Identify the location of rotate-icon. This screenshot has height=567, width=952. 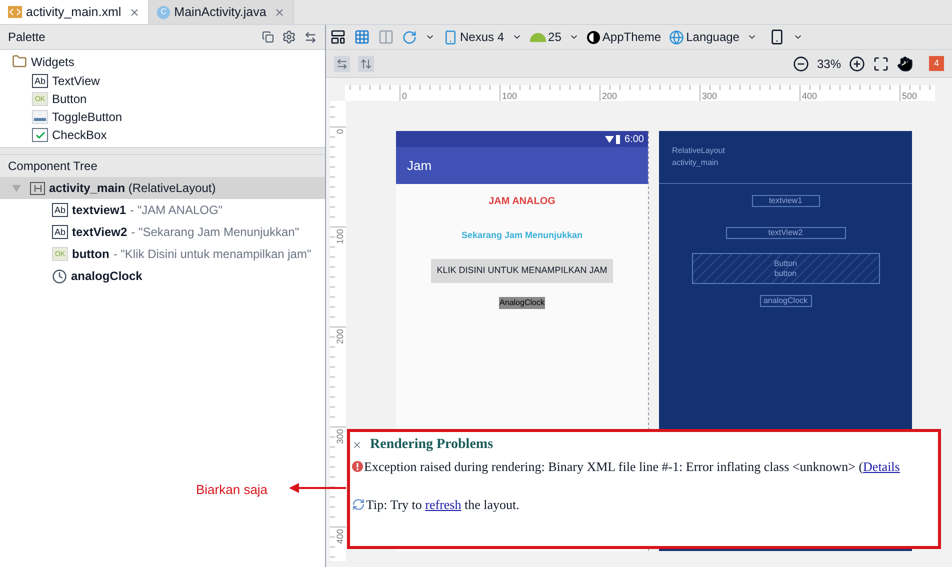
(409, 37).